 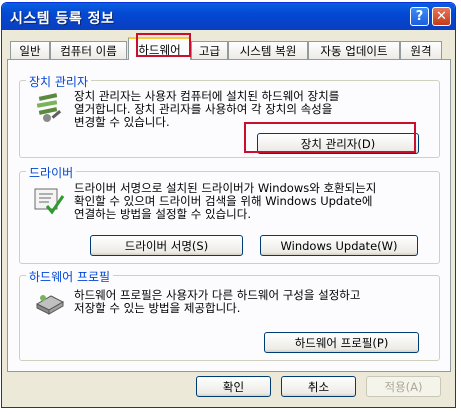 I want to click on title-bar: 시스템 등록 정보 ? ✕, so click(x=228, y=16).